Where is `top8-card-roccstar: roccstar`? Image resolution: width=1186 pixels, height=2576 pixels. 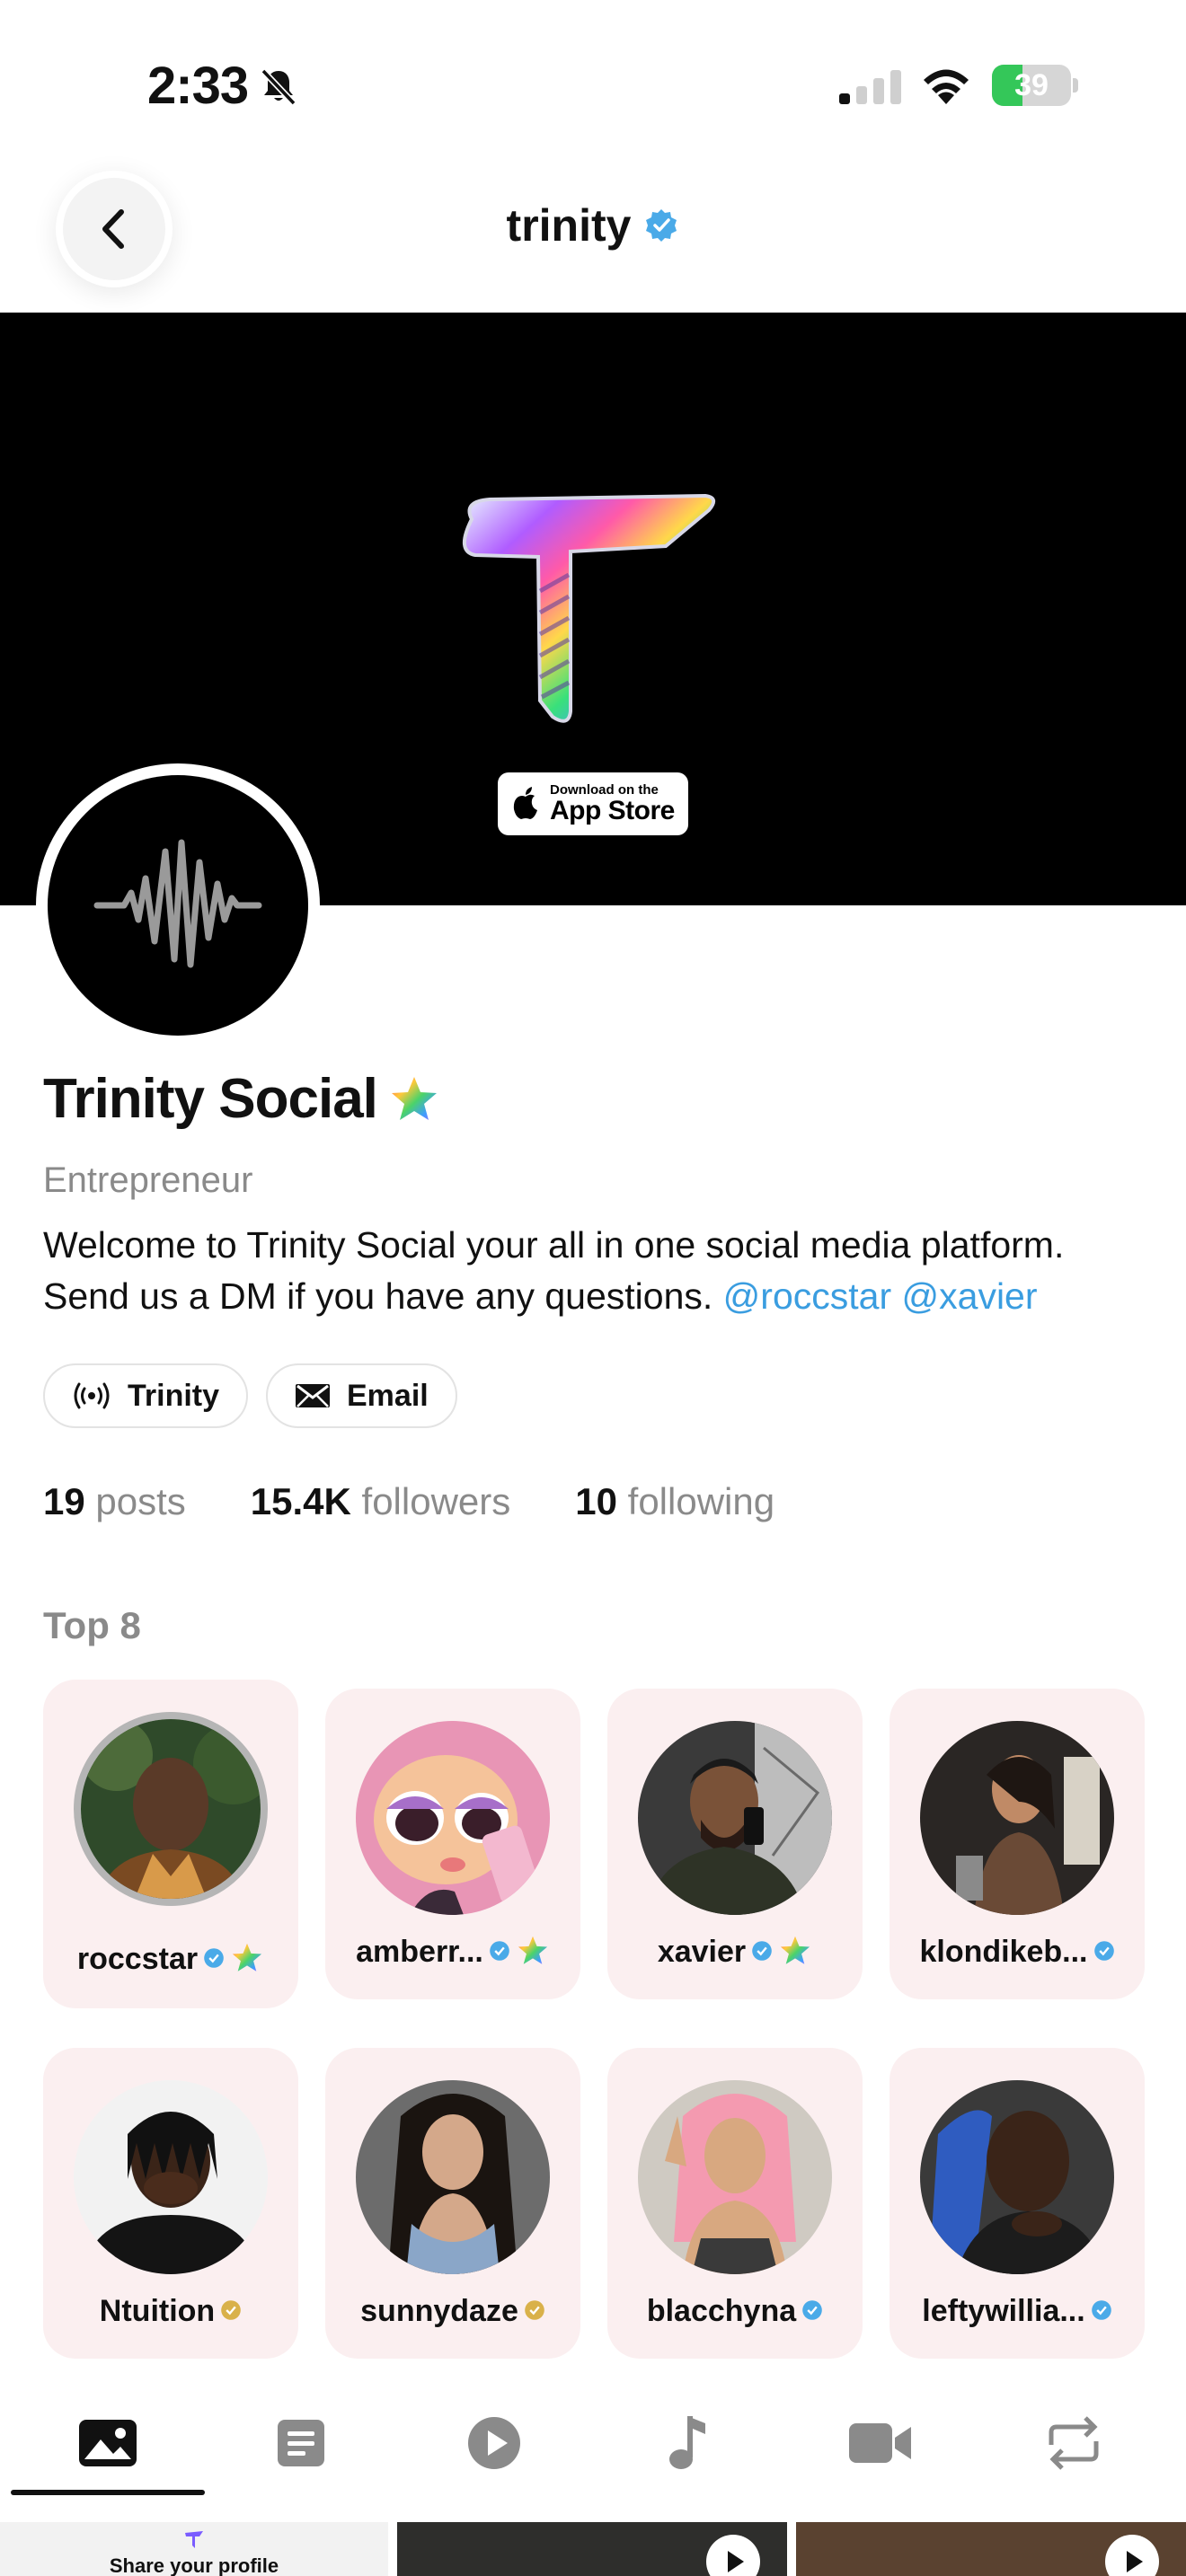
top8-card-roccstar: roccstar is located at coordinates (170, 1844).